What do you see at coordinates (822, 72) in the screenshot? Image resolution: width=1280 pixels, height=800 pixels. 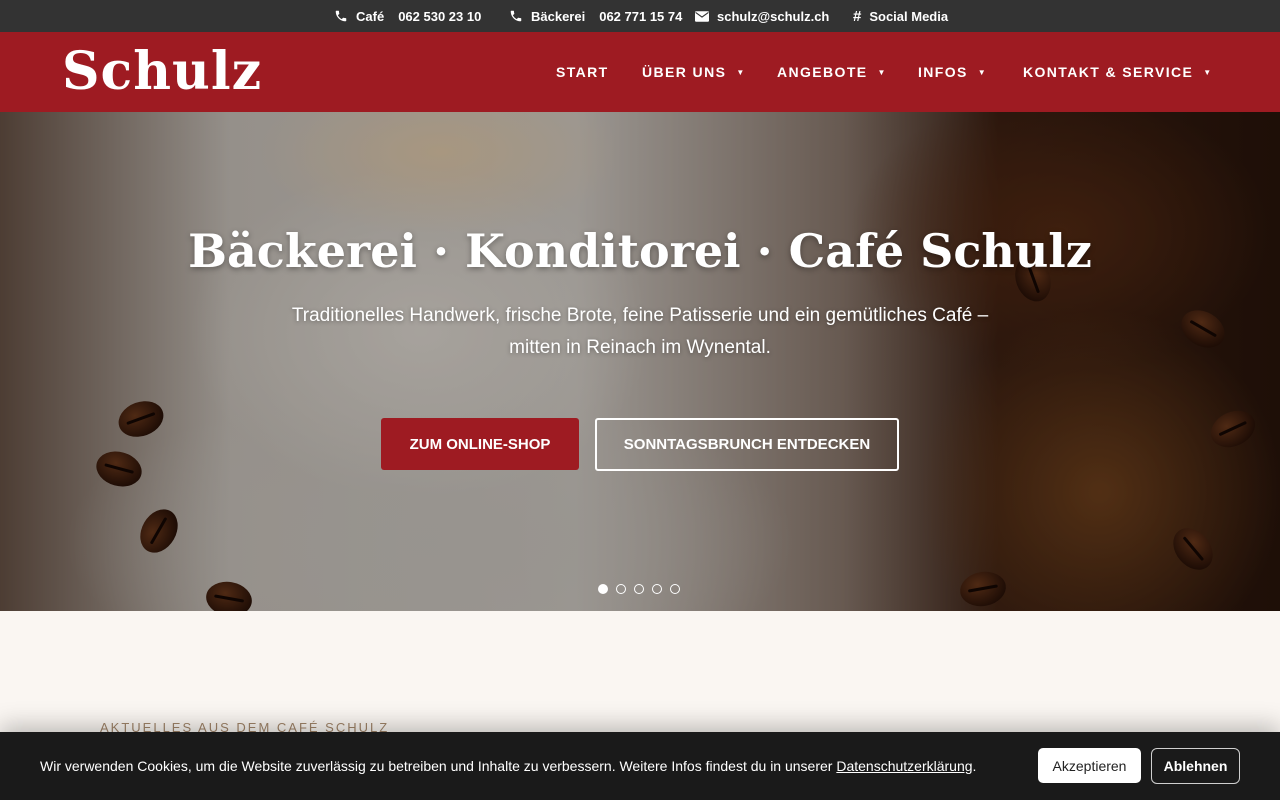 I see `nav-item-label: ANGEBOTE` at bounding box center [822, 72].